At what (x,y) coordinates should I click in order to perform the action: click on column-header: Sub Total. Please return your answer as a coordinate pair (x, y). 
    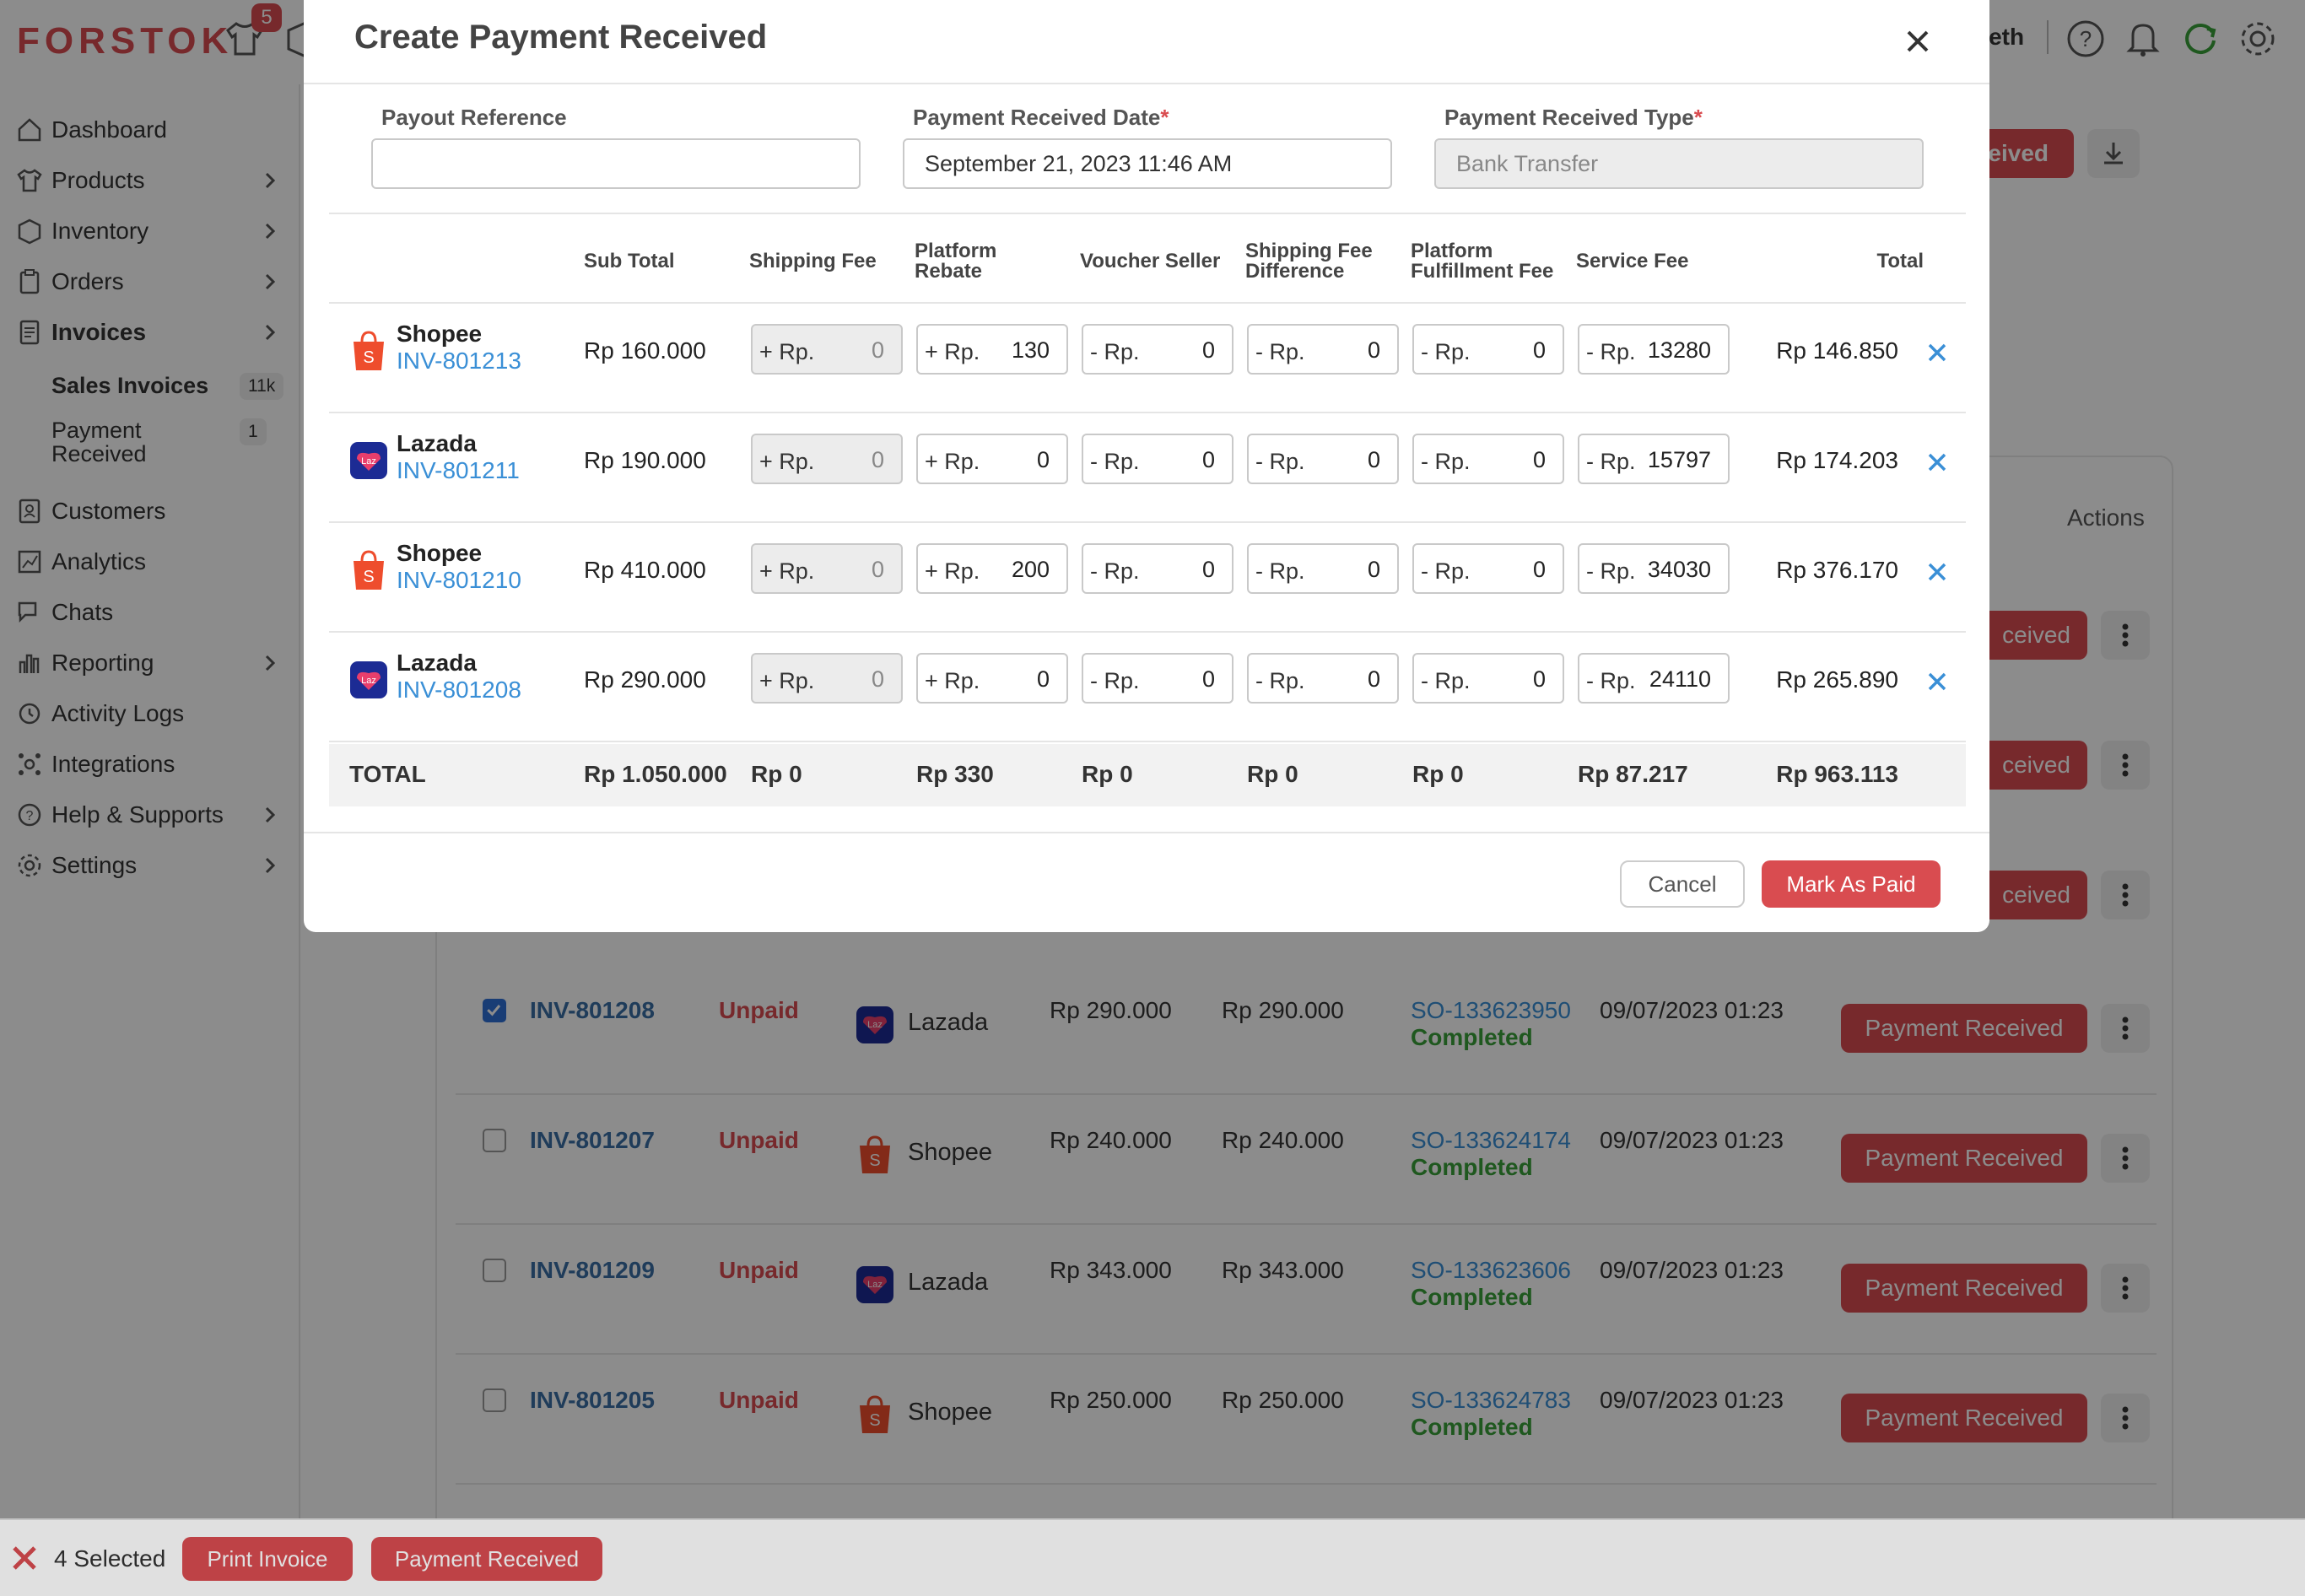
    Looking at the image, I should click on (629, 261).